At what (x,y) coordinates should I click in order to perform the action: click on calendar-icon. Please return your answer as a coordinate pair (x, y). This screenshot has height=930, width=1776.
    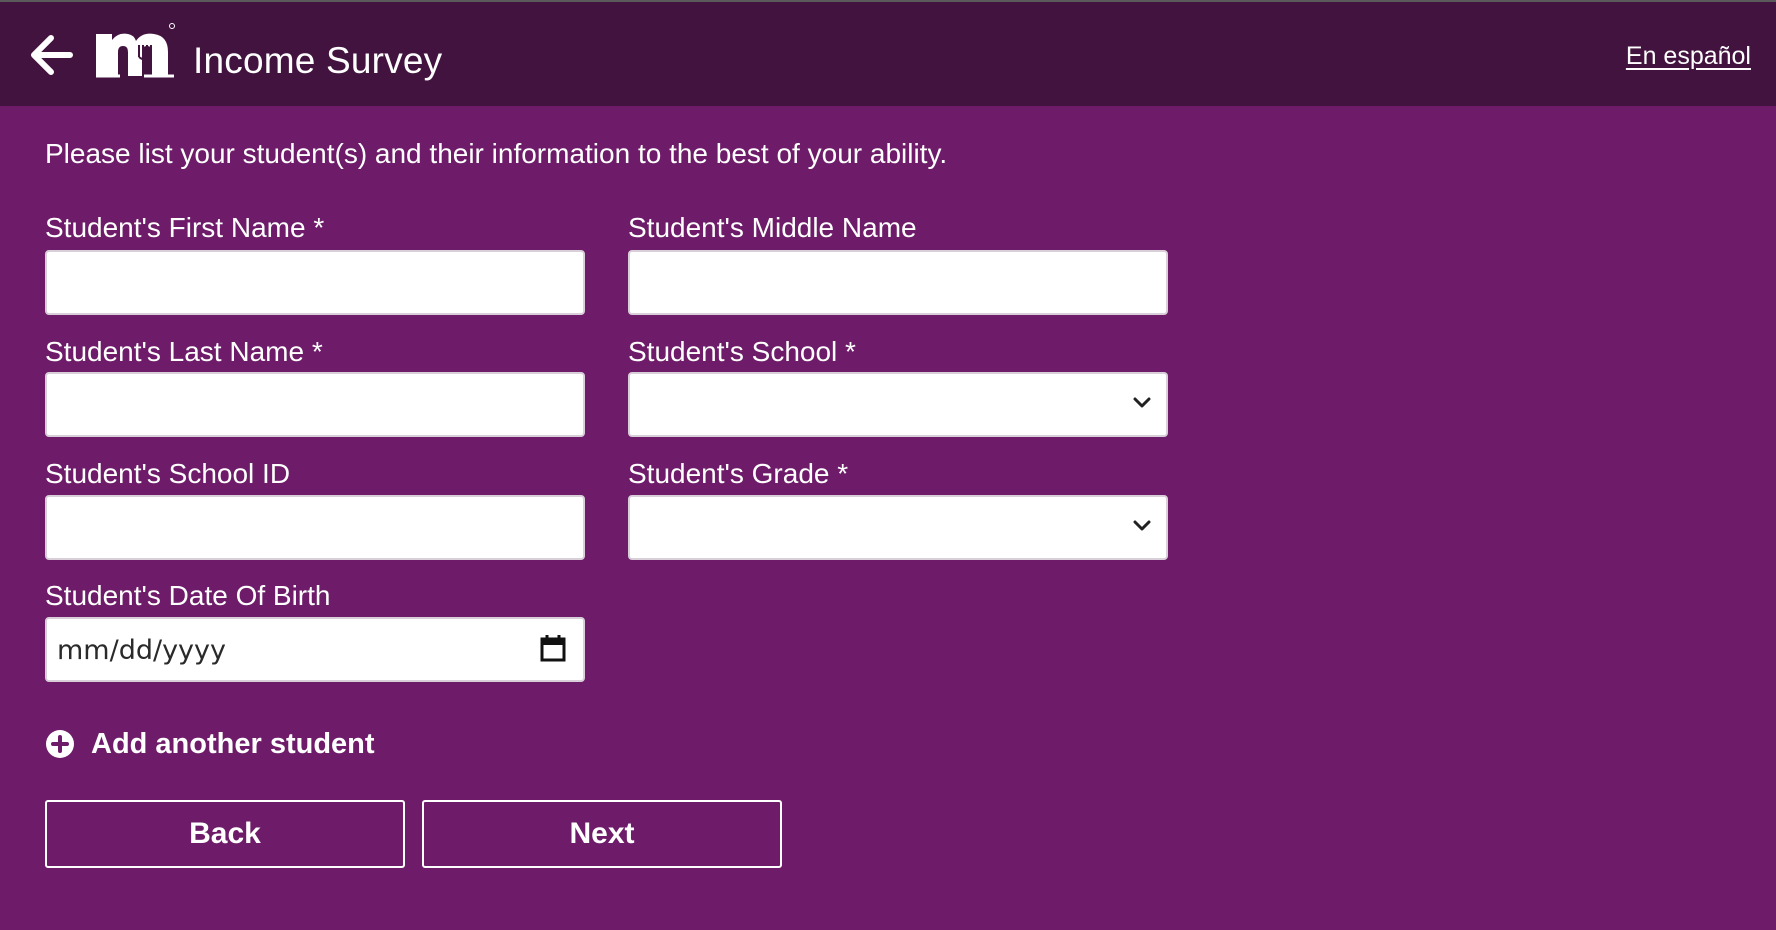
    Looking at the image, I should click on (553, 648).